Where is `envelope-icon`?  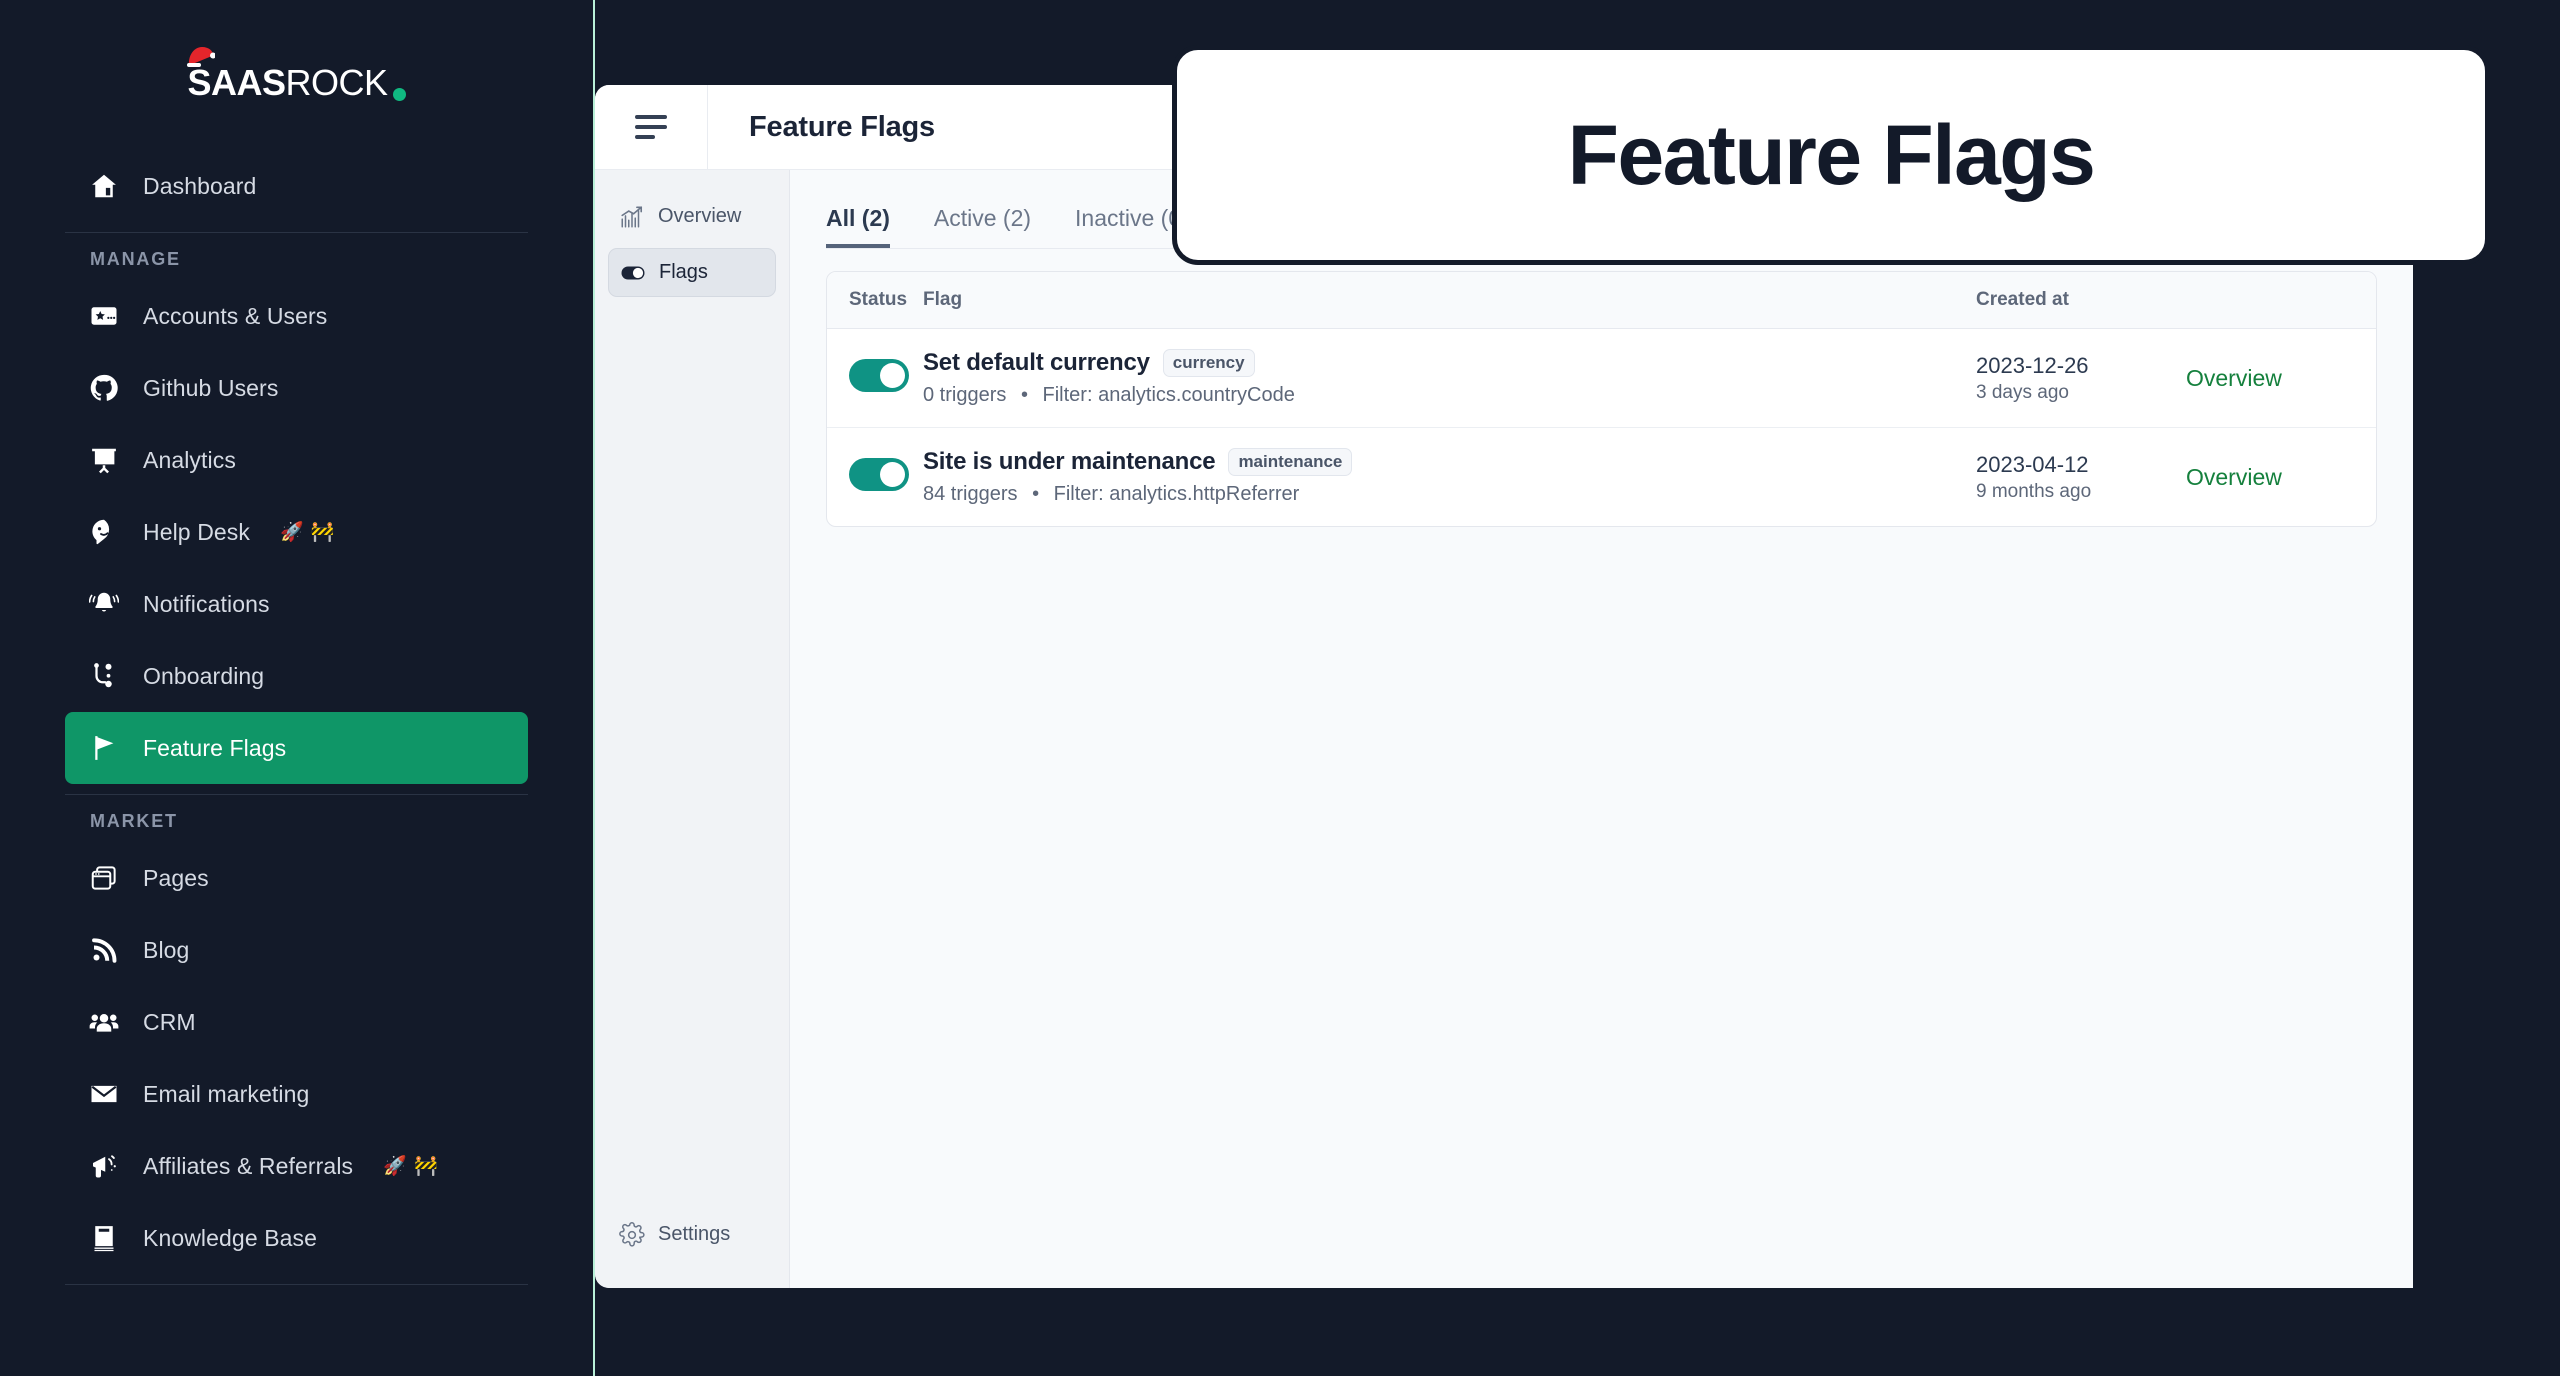 envelope-icon is located at coordinates (104, 1094).